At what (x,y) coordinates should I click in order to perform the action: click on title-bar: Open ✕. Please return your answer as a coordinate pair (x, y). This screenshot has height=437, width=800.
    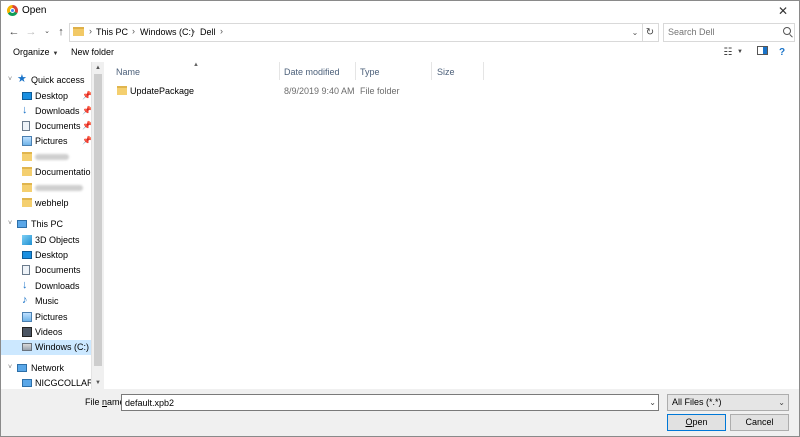
    Looking at the image, I should click on (400, 11).